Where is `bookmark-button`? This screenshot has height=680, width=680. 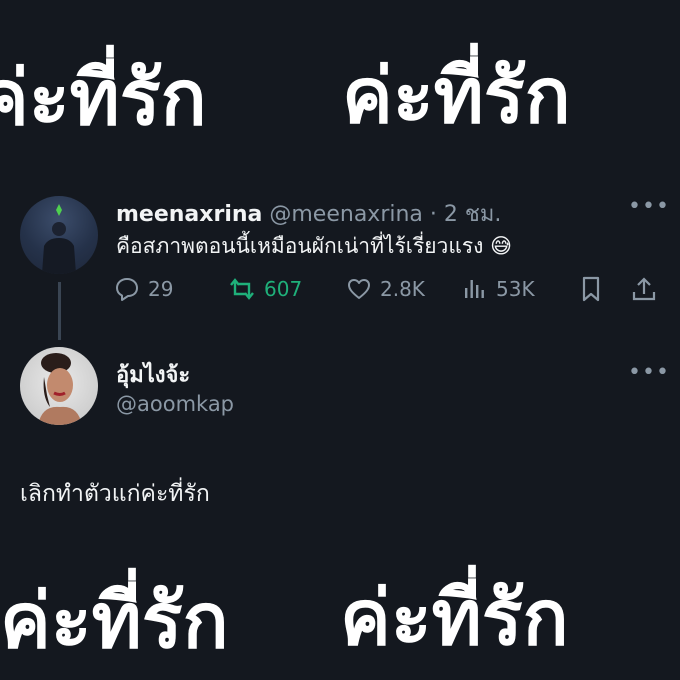 bookmark-button is located at coordinates (591, 289).